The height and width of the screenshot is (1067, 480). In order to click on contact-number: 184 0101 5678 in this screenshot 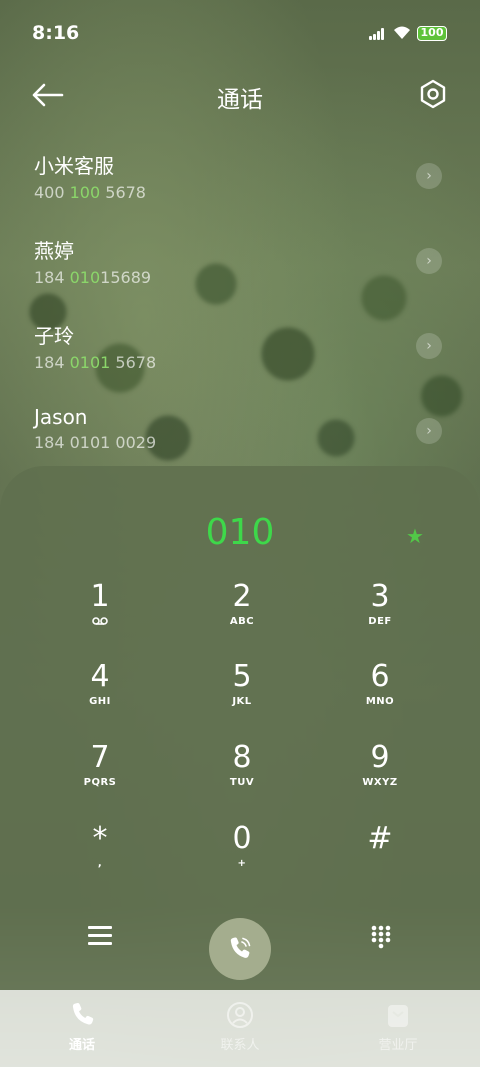, I will do `click(95, 362)`.